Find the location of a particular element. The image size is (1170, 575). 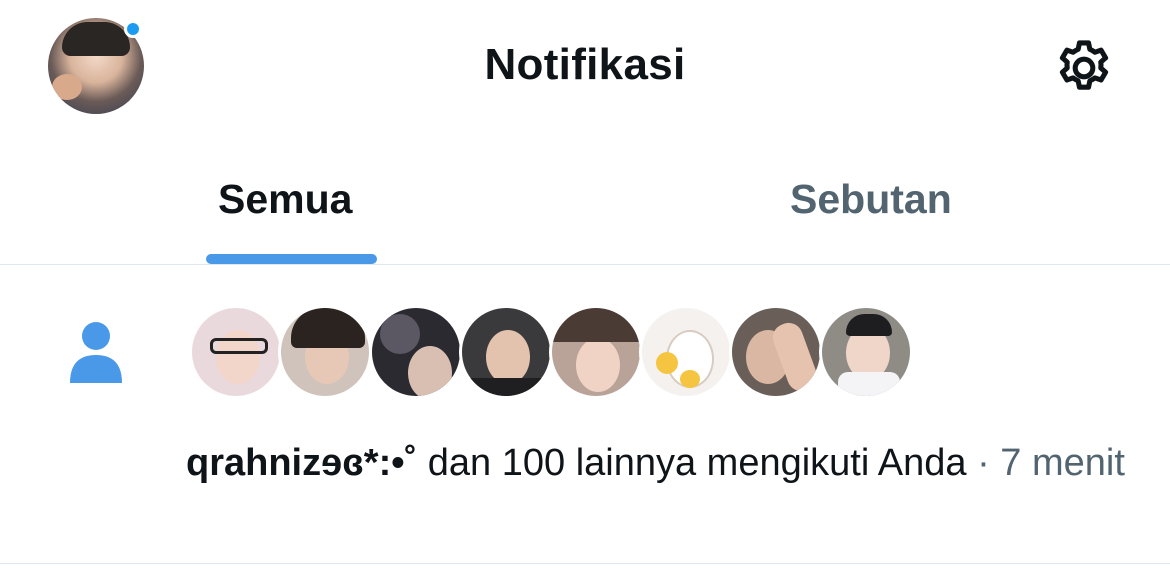

notification-dot is located at coordinates (133, 29).